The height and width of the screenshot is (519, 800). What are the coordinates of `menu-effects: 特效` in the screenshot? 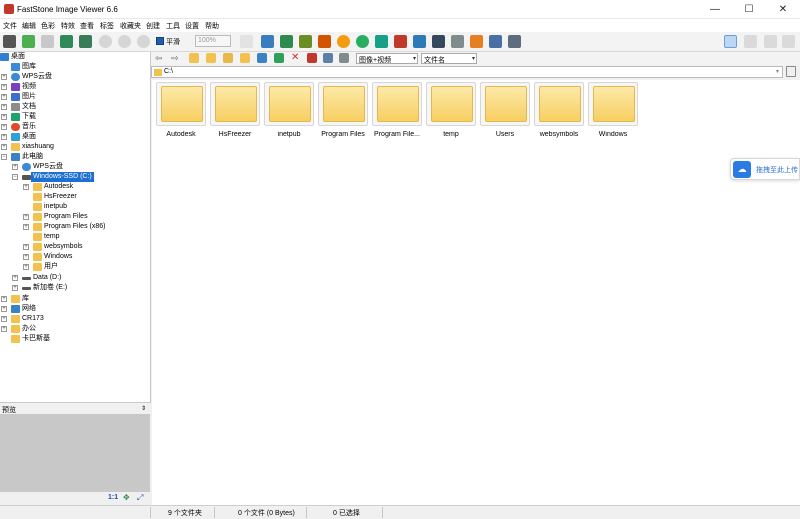 It's located at (68, 26).